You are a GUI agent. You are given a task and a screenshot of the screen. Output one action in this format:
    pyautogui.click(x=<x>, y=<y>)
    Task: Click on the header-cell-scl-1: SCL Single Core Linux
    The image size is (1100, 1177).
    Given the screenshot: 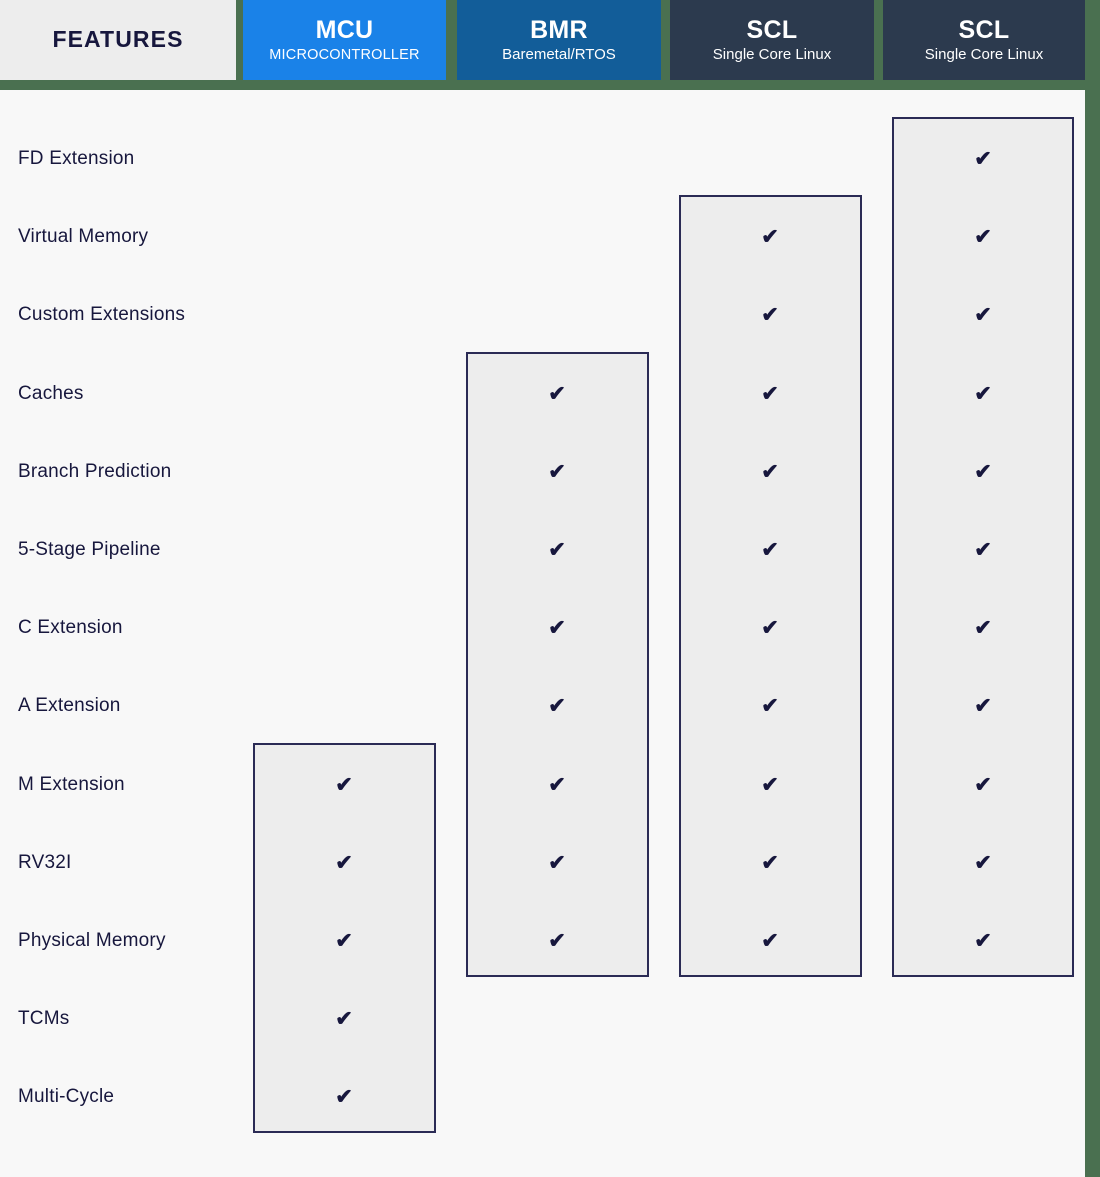 What is the action you would take?
    pyautogui.click(x=772, y=40)
    